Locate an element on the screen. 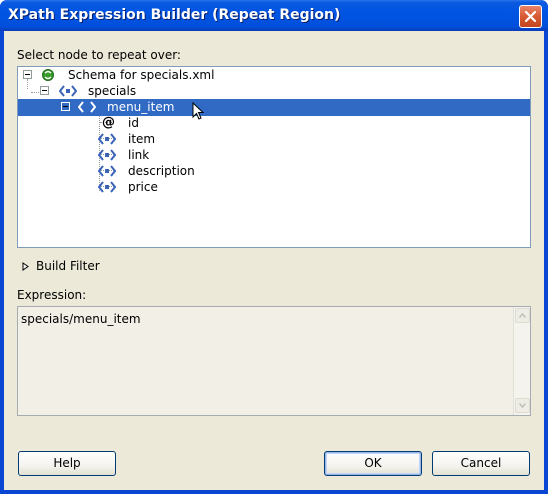 The width and height of the screenshot is (548, 494). tree-row-root: Schema for specials.xml is located at coordinates (274, 75).